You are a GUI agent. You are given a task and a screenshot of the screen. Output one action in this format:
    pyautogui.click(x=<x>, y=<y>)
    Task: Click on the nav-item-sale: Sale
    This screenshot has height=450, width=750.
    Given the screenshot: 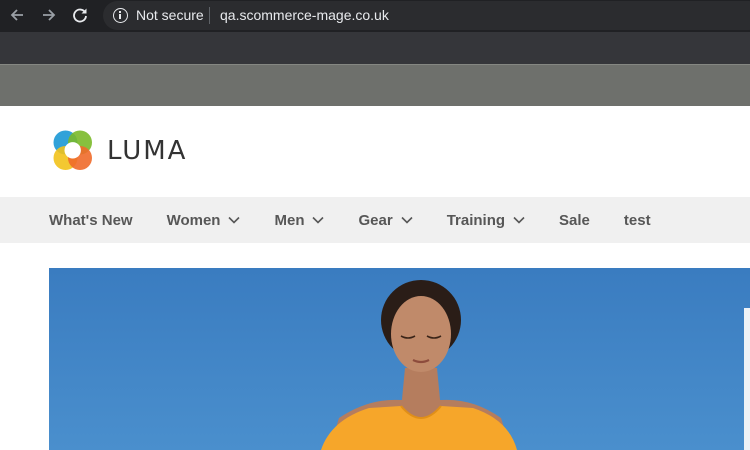 What is the action you would take?
    pyautogui.click(x=574, y=220)
    